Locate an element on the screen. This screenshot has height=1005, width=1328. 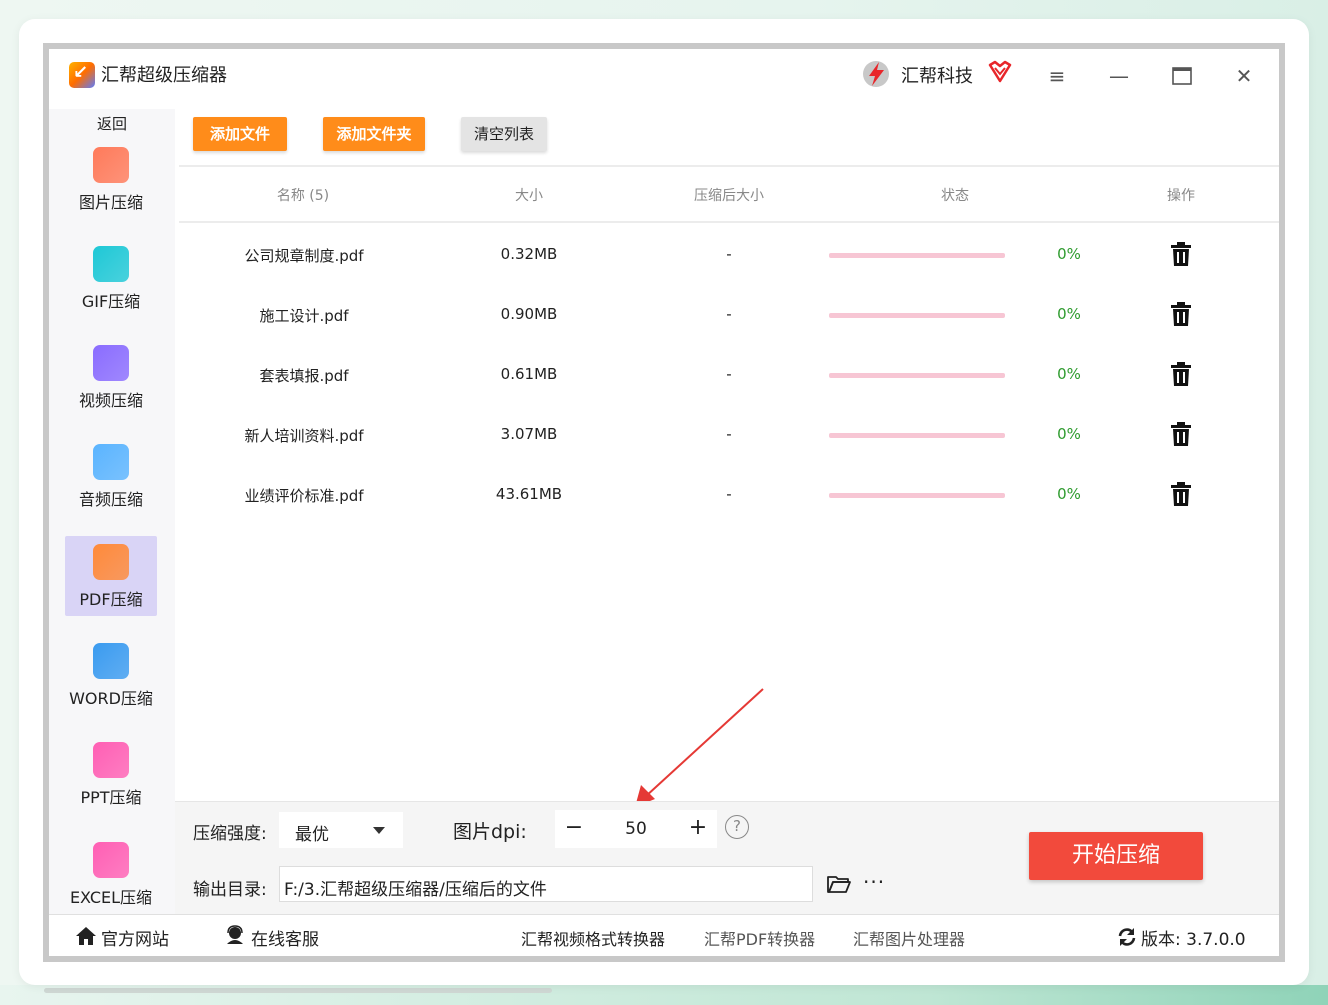
file-size: 3.07MB is located at coordinates (529, 434).